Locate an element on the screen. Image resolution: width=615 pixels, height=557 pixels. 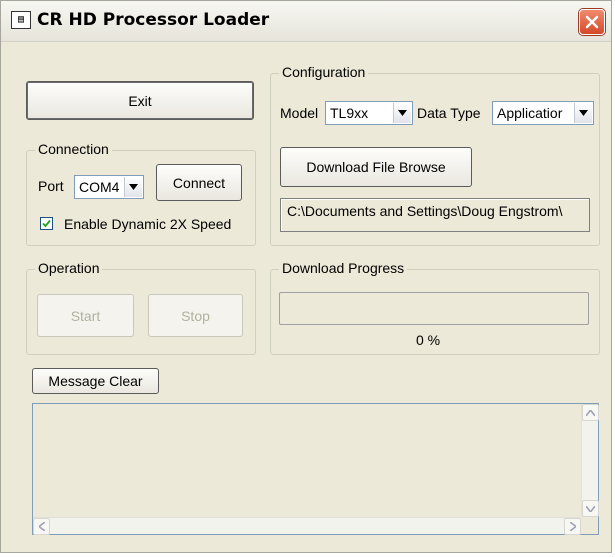
progress-percent-text: 0 % is located at coordinates (428, 340).